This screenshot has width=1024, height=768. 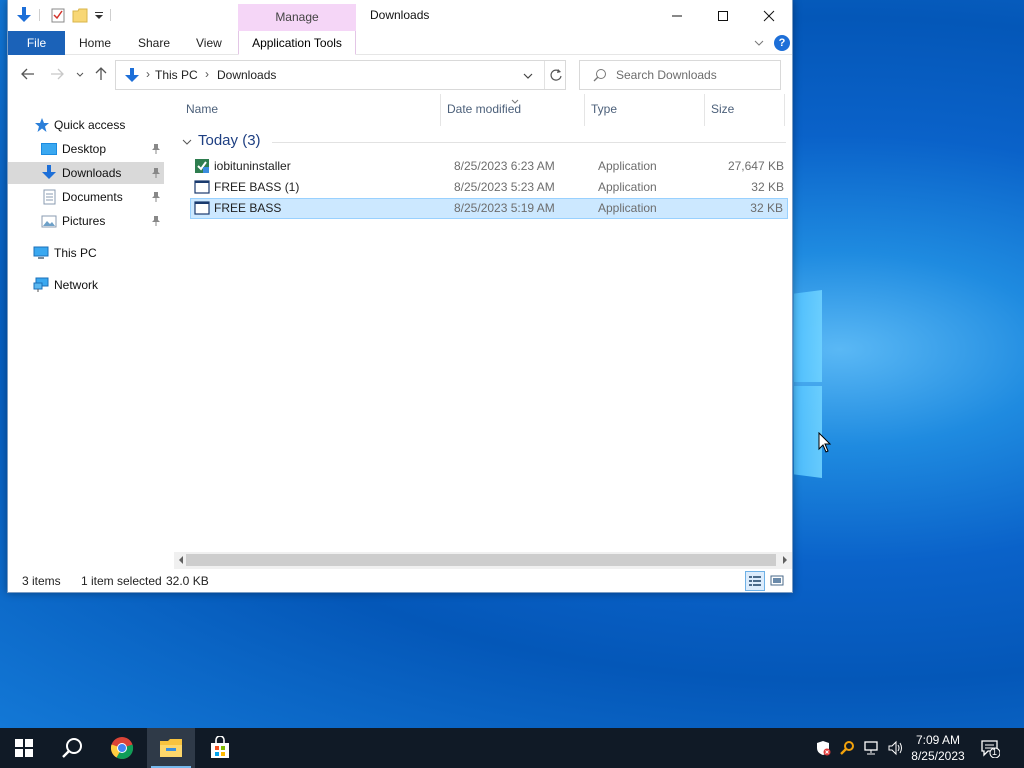 I want to click on chrome-taskbar-button, so click(x=122, y=748).